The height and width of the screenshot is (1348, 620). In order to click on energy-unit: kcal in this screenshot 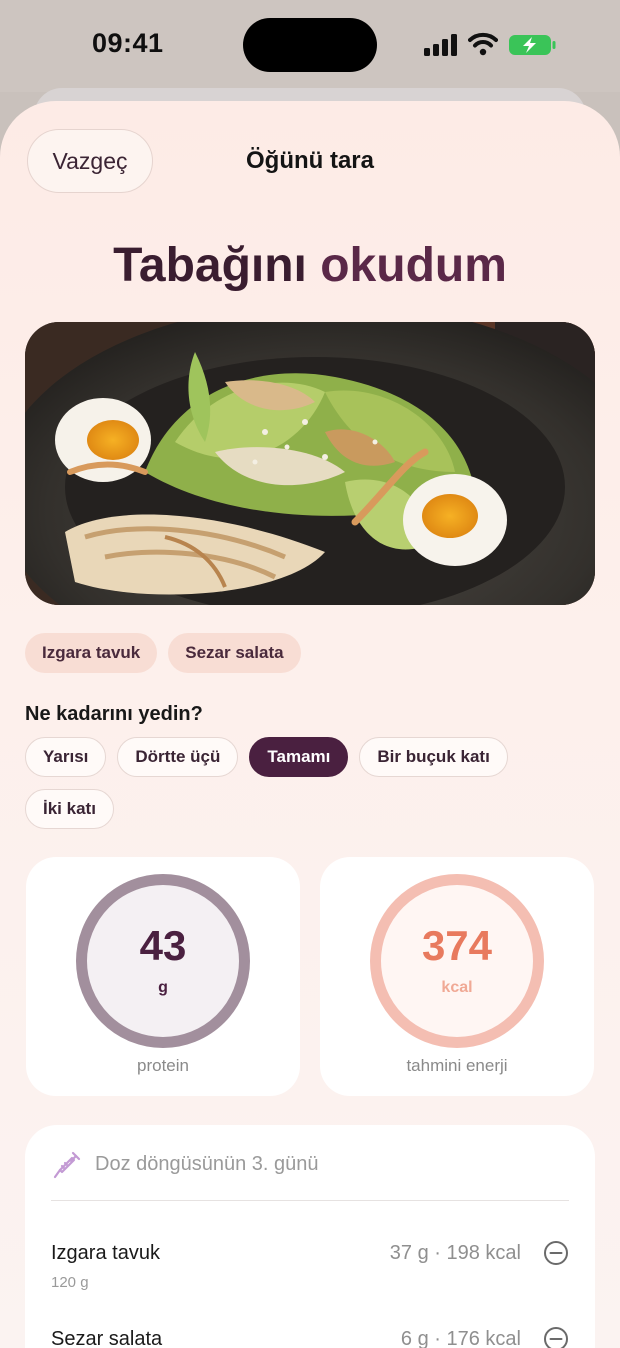, I will do `click(457, 987)`.